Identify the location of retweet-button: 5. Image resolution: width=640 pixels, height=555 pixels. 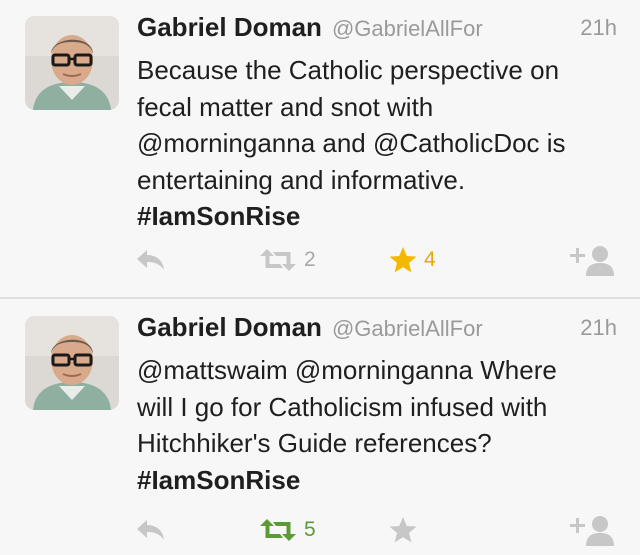
(287, 530).